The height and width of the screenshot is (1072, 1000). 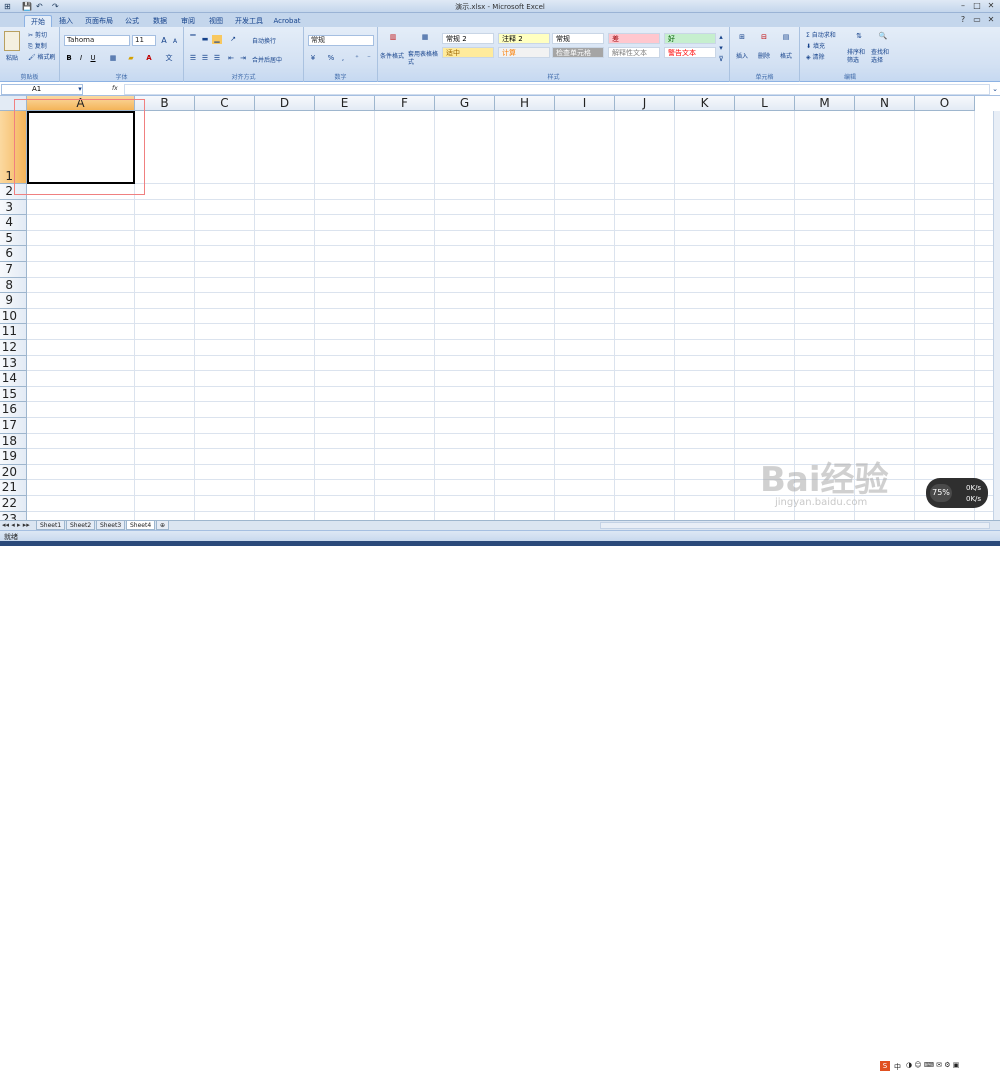 I want to click on column-header-g: G, so click(x=465, y=103).